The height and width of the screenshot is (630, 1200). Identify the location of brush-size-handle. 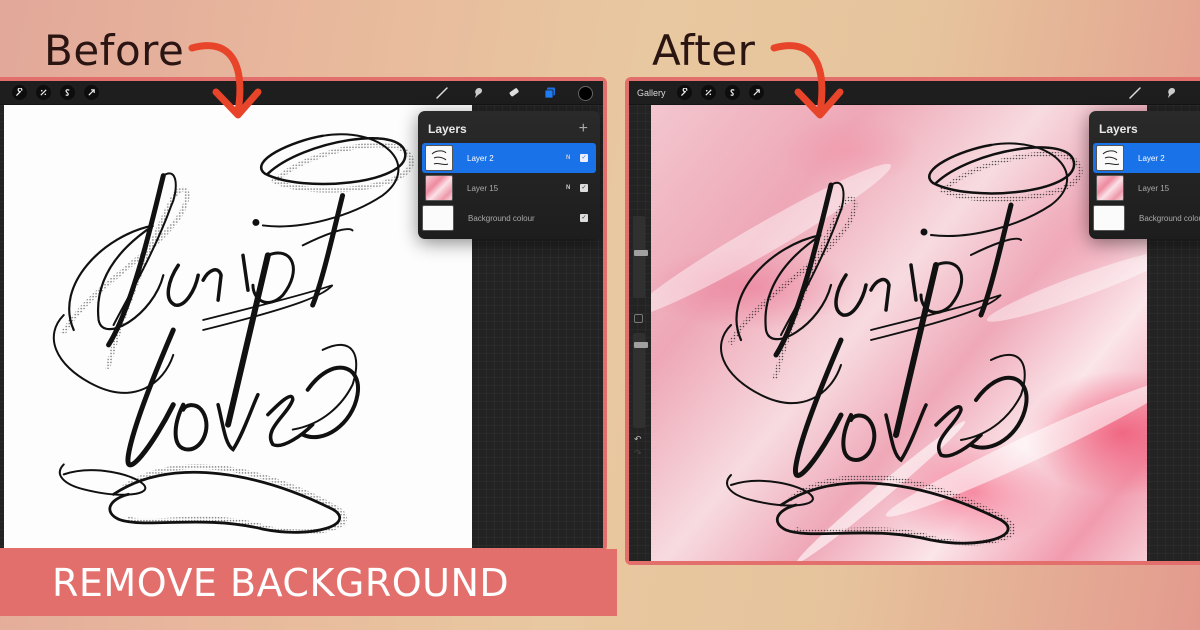
(641, 253).